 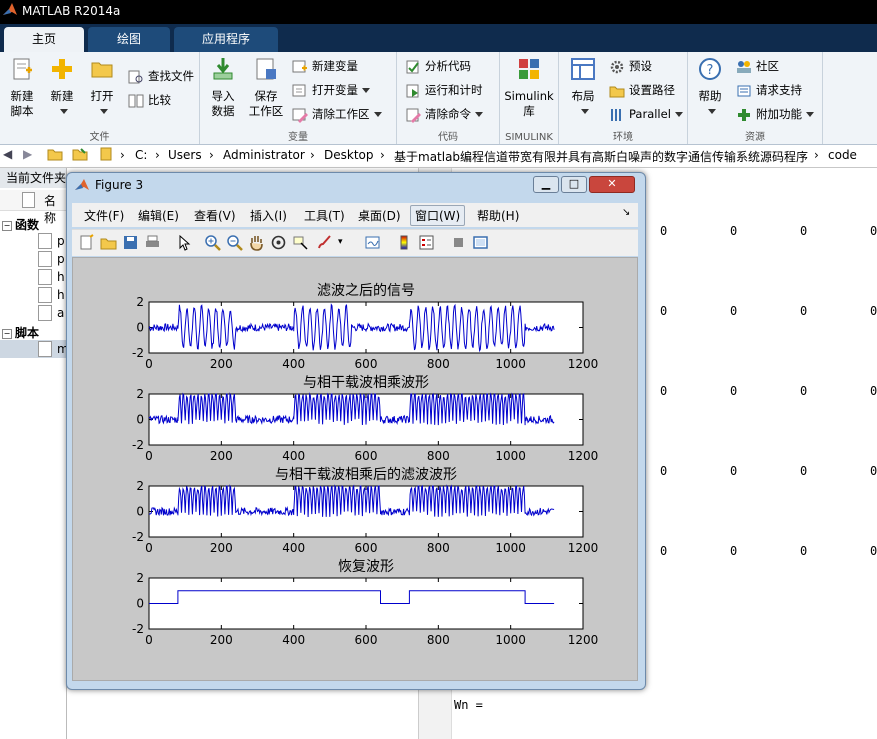 I want to click on y-tick-label: 0, so click(x=140, y=604).